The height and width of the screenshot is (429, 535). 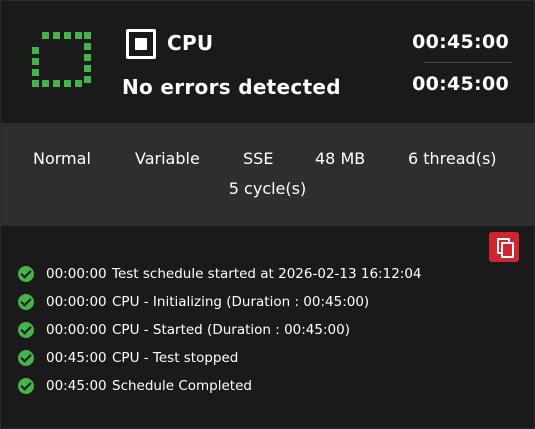 I want to click on test-name: CPU, so click(x=190, y=43).